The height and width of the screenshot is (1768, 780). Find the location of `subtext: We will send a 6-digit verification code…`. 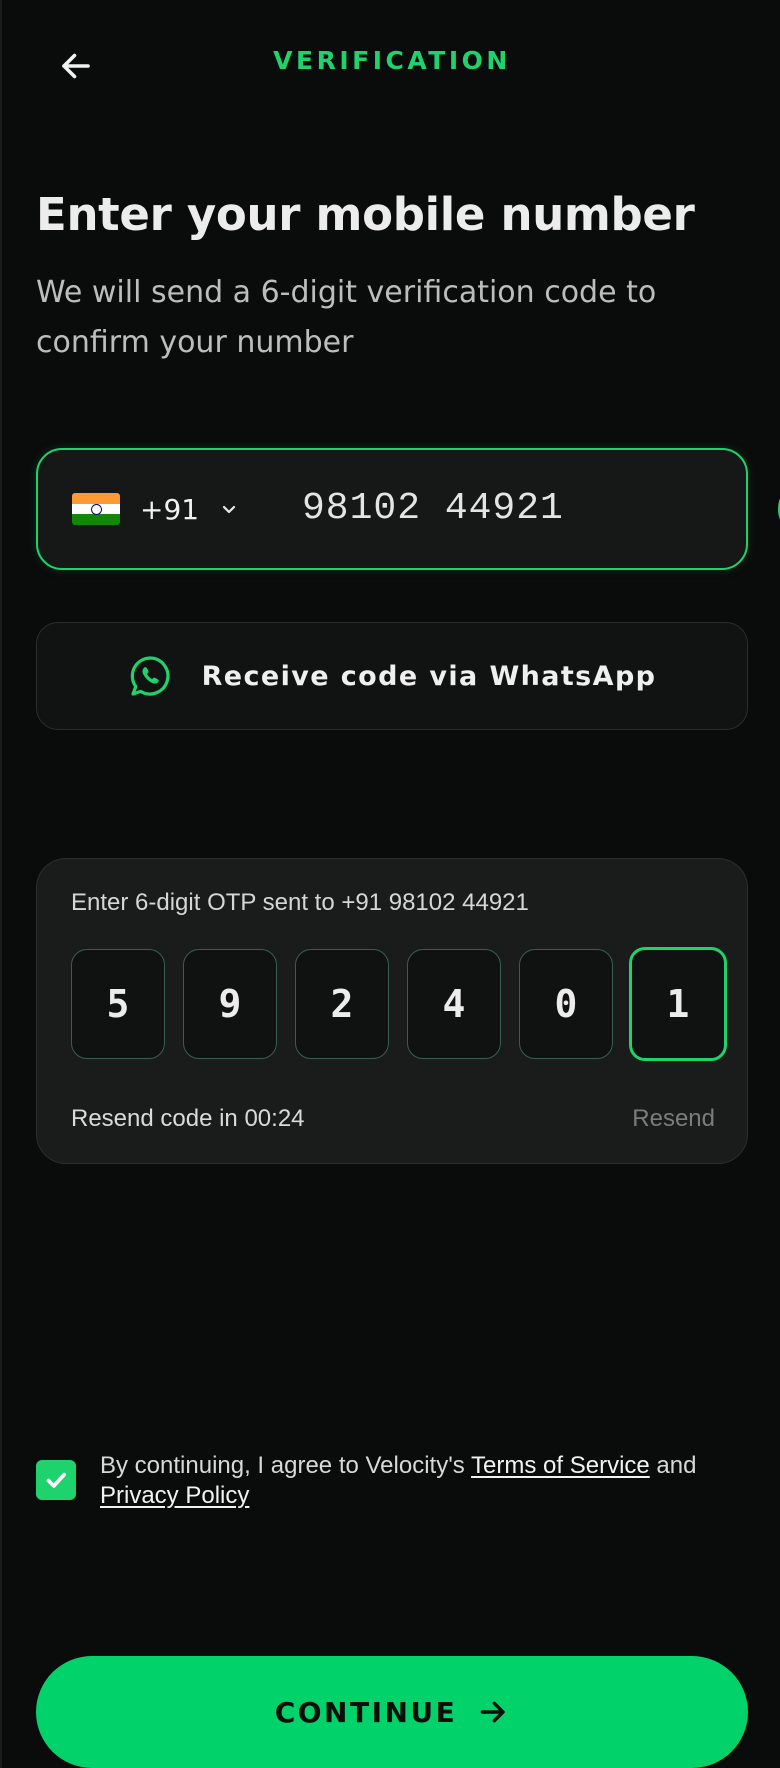

subtext: We will send a 6-digit verification code… is located at coordinates (346, 317).